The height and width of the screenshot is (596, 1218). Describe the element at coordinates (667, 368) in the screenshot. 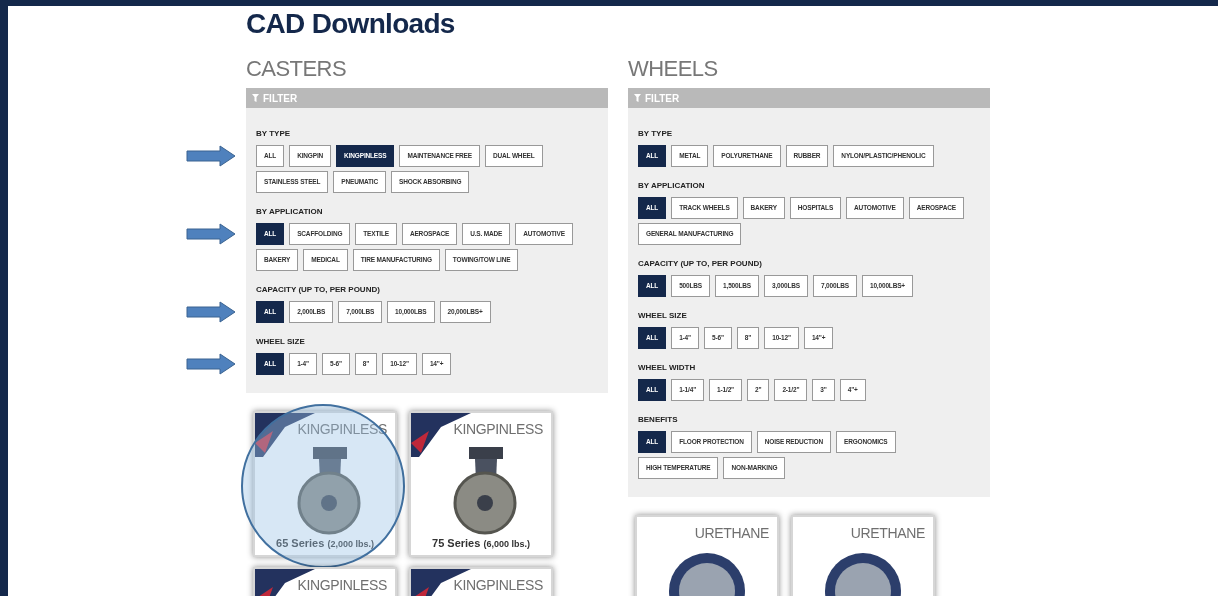

I see `filter-group-label: WHEEL WIDTH` at that location.